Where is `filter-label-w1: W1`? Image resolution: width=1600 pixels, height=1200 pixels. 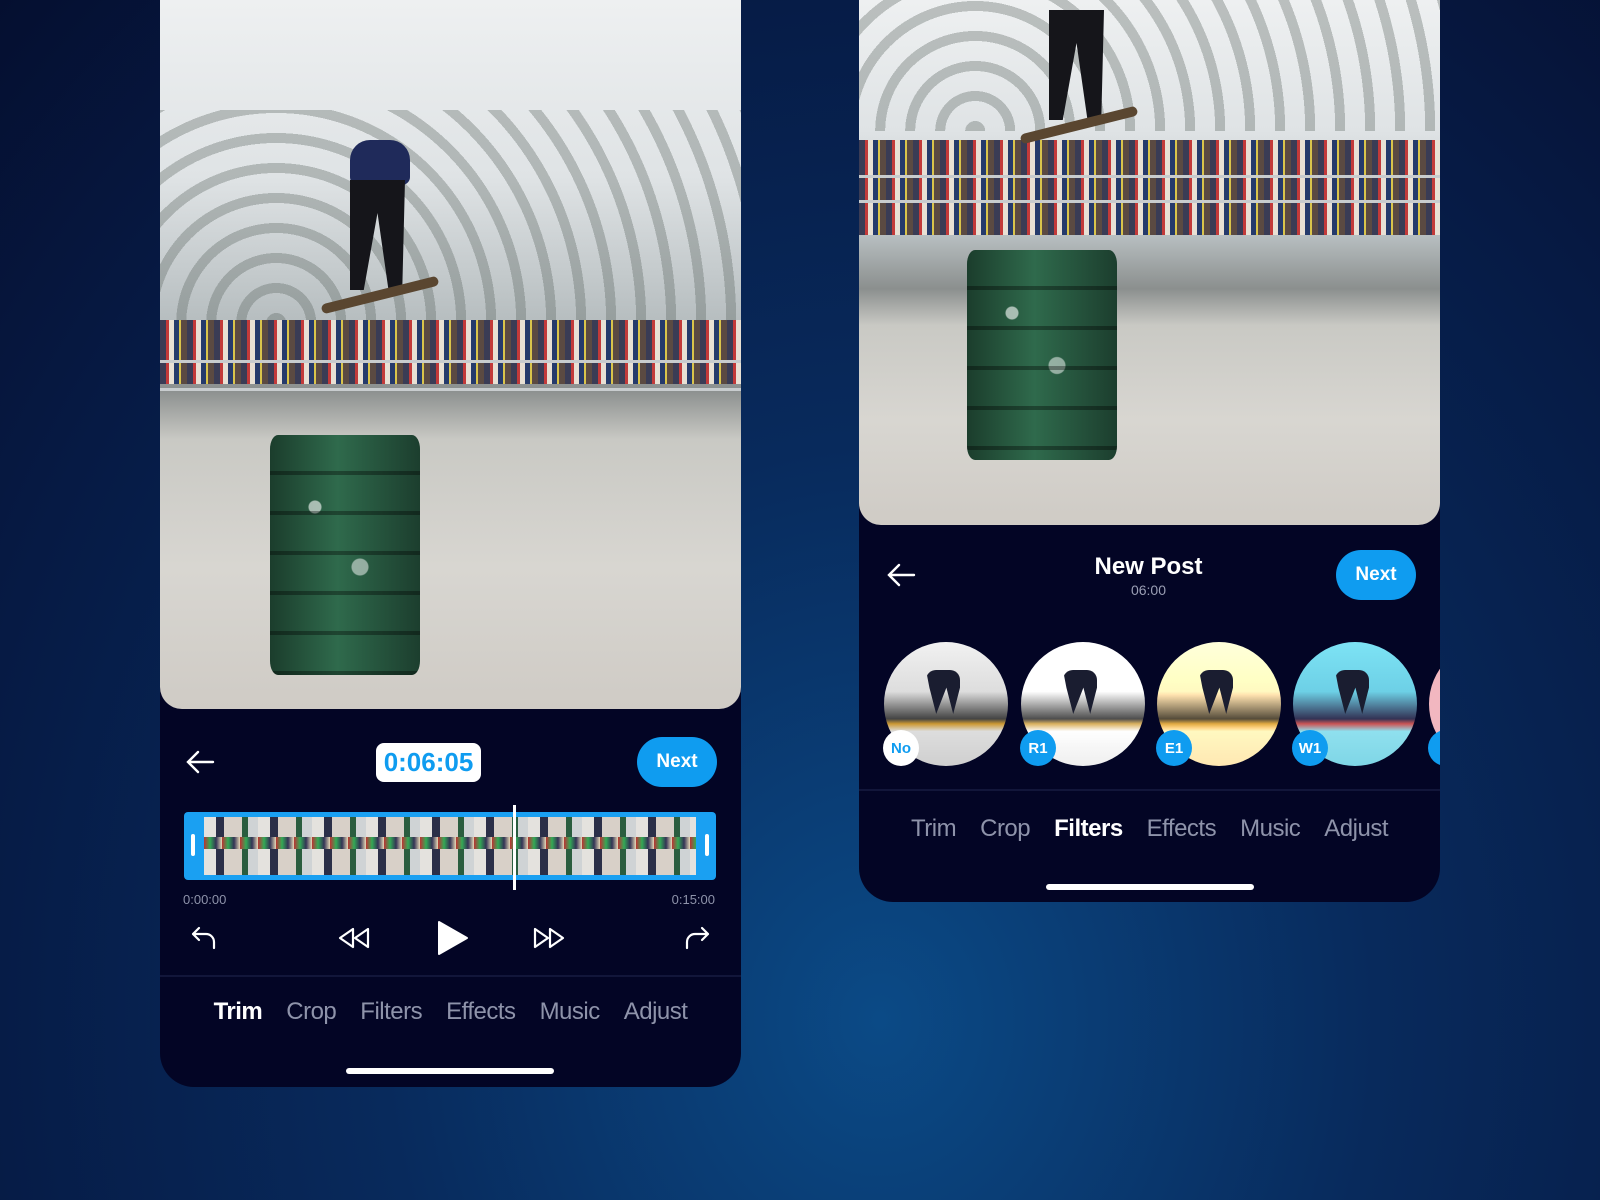
filter-label-w1: W1 is located at coordinates (1310, 748).